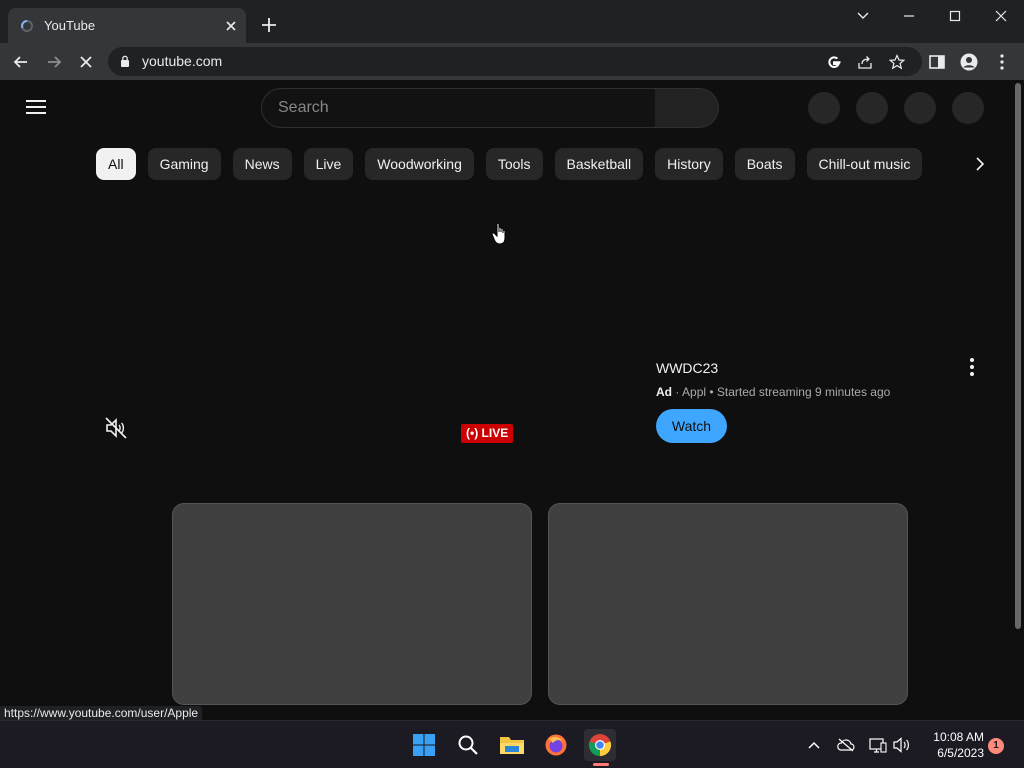 Image resolution: width=1024 pixels, height=768 pixels. What do you see at coordinates (269, 25) in the screenshot?
I see `new-tab-icon` at bounding box center [269, 25].